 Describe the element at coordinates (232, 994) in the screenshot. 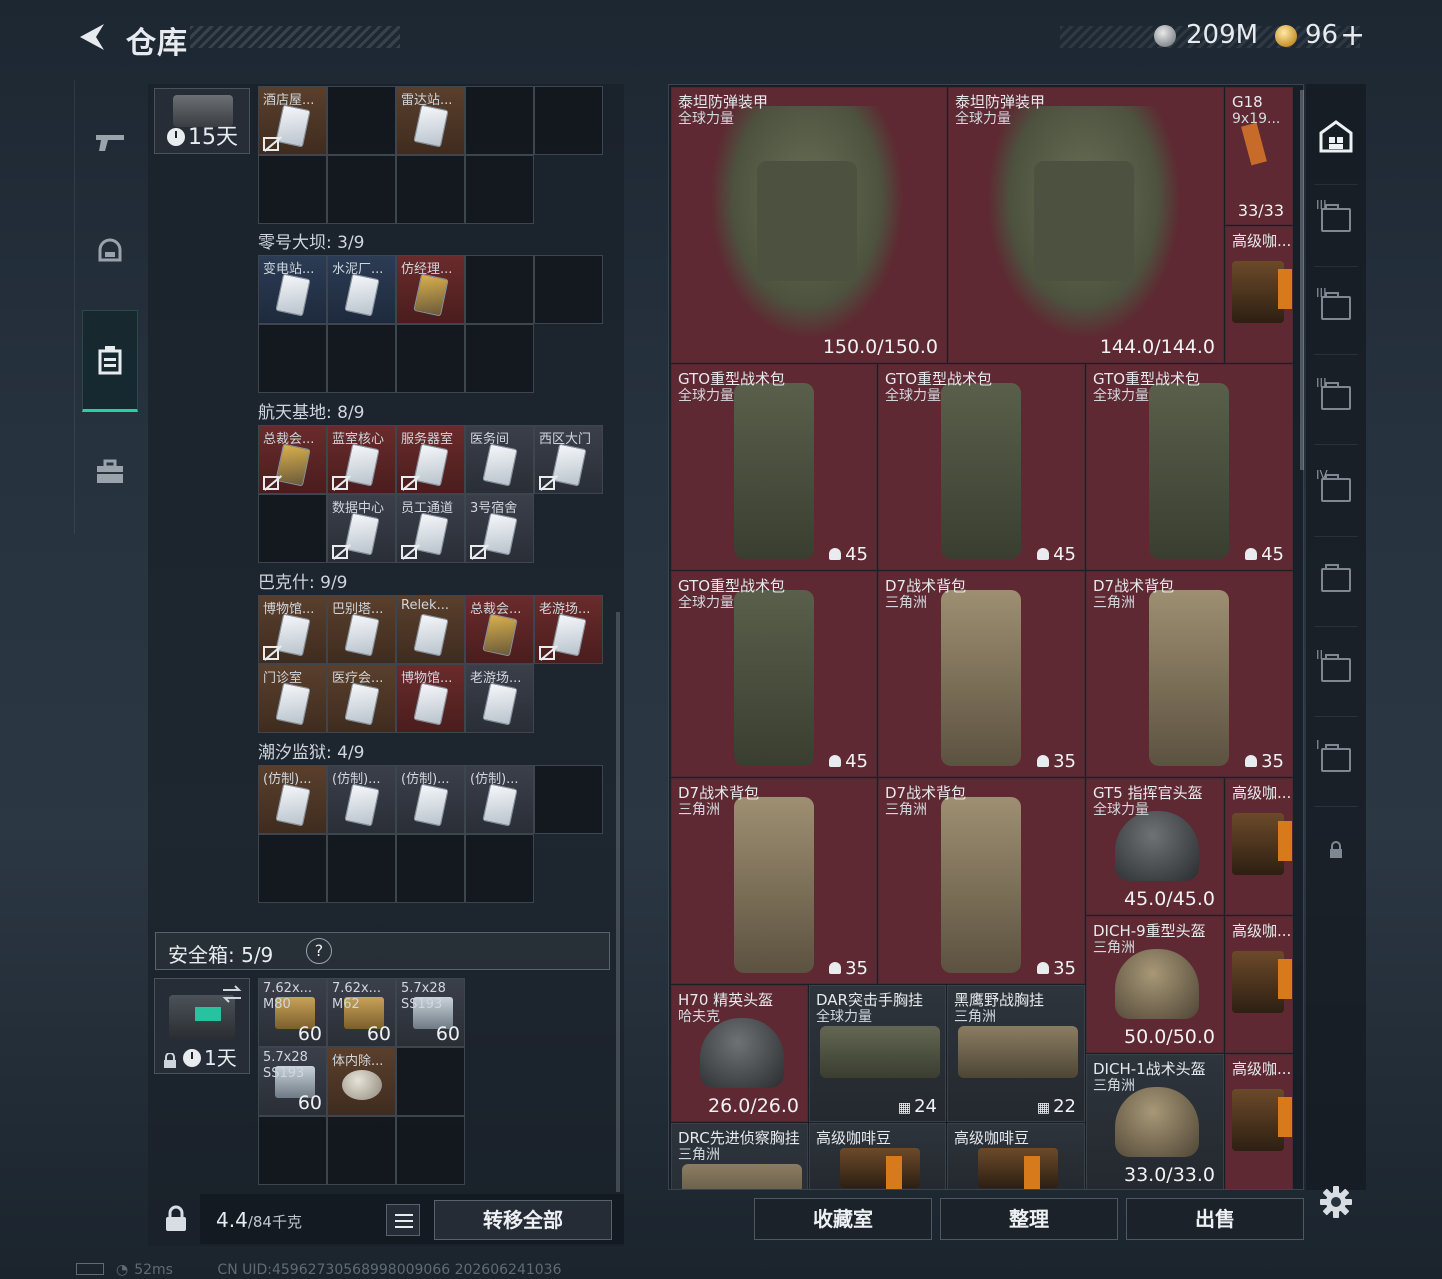

I see `swap-icon` at that location.